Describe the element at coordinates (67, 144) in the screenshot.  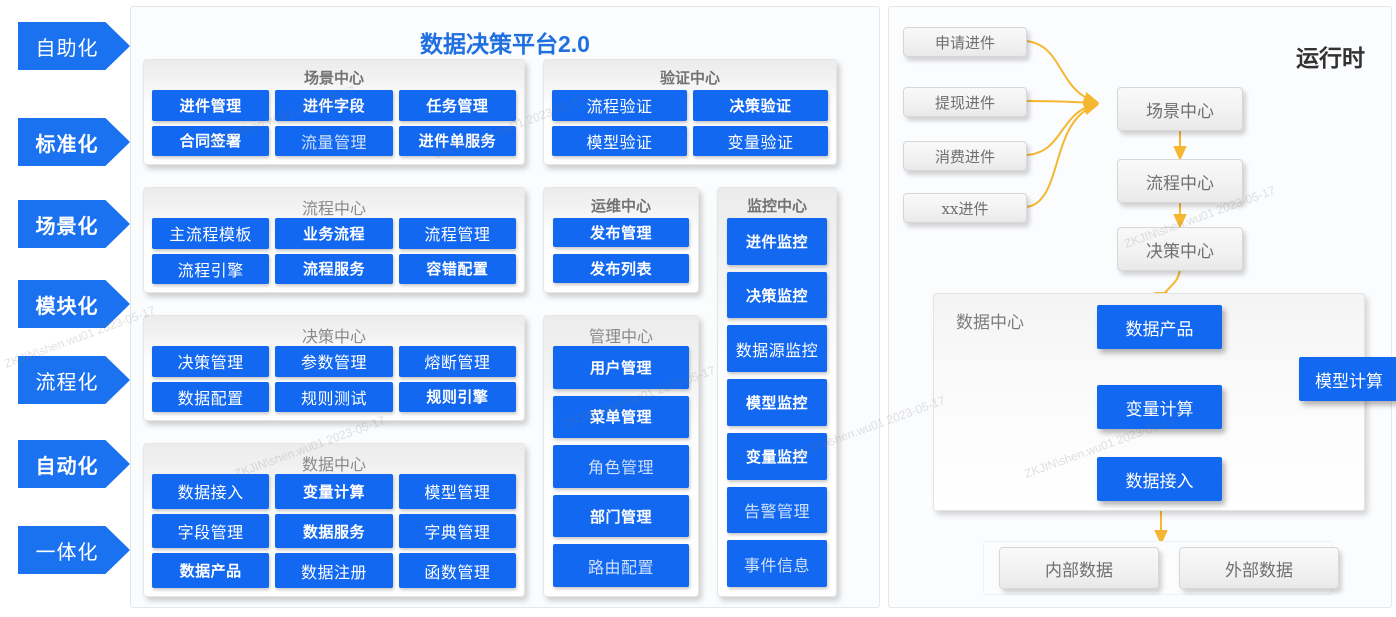
I see `capability-arrow-label: 标准化` at that location.